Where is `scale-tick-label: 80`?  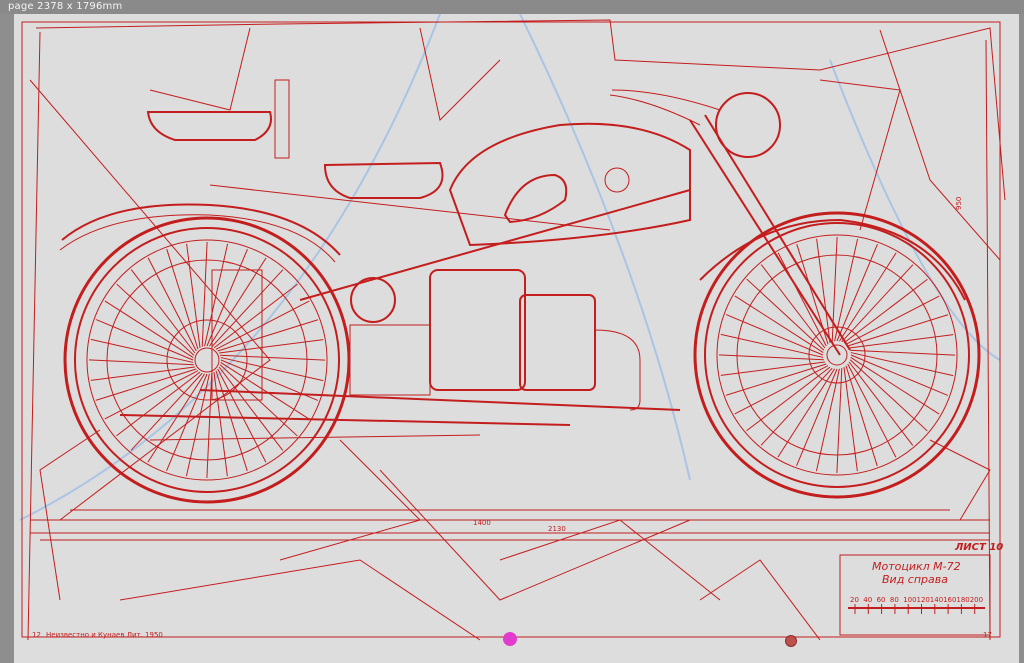 scale-tick-label: 80 is located at coordinates (894, 600).